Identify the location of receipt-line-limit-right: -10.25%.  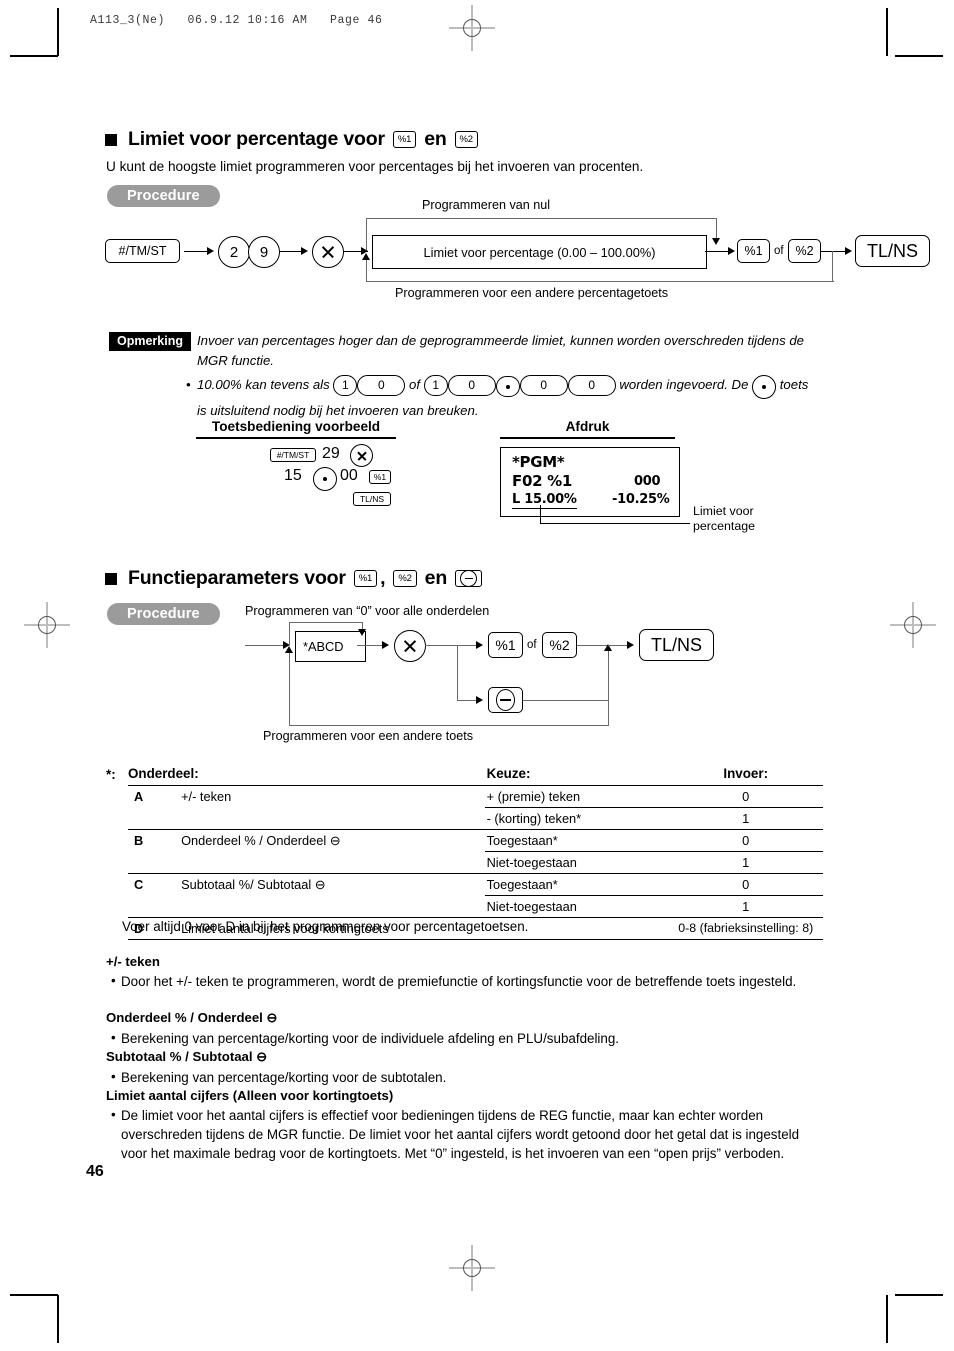
(641, 499).